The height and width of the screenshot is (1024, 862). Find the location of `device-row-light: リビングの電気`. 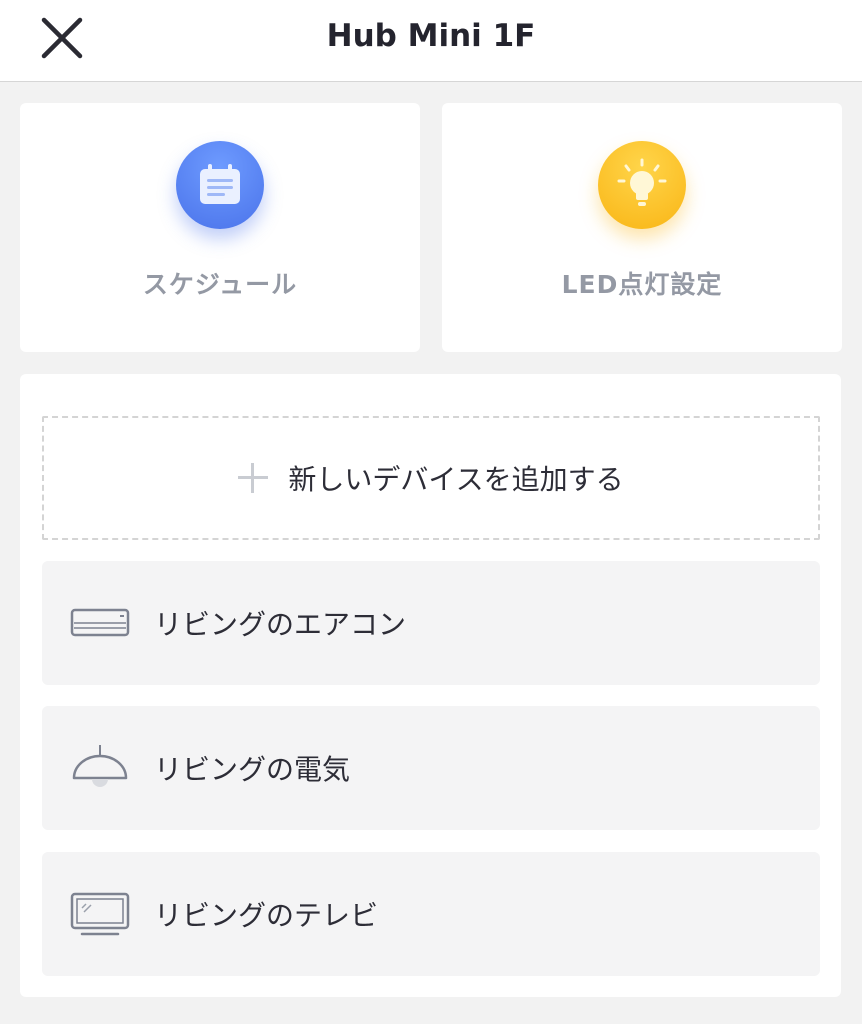

device-row-light: リビングの電気 is located at coordinates (431, 768).